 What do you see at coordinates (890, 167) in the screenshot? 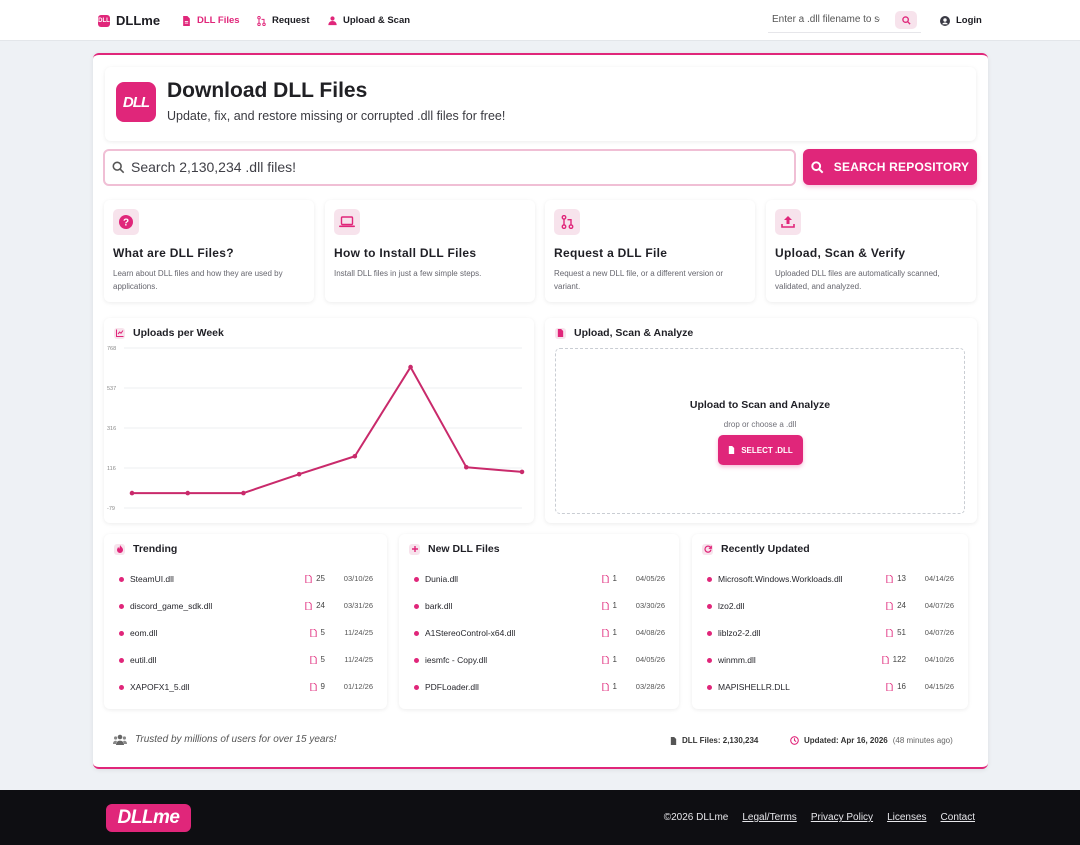
I see `search-repository-button: SEARCH REPOSITORY` at bounding box center [890, 167].